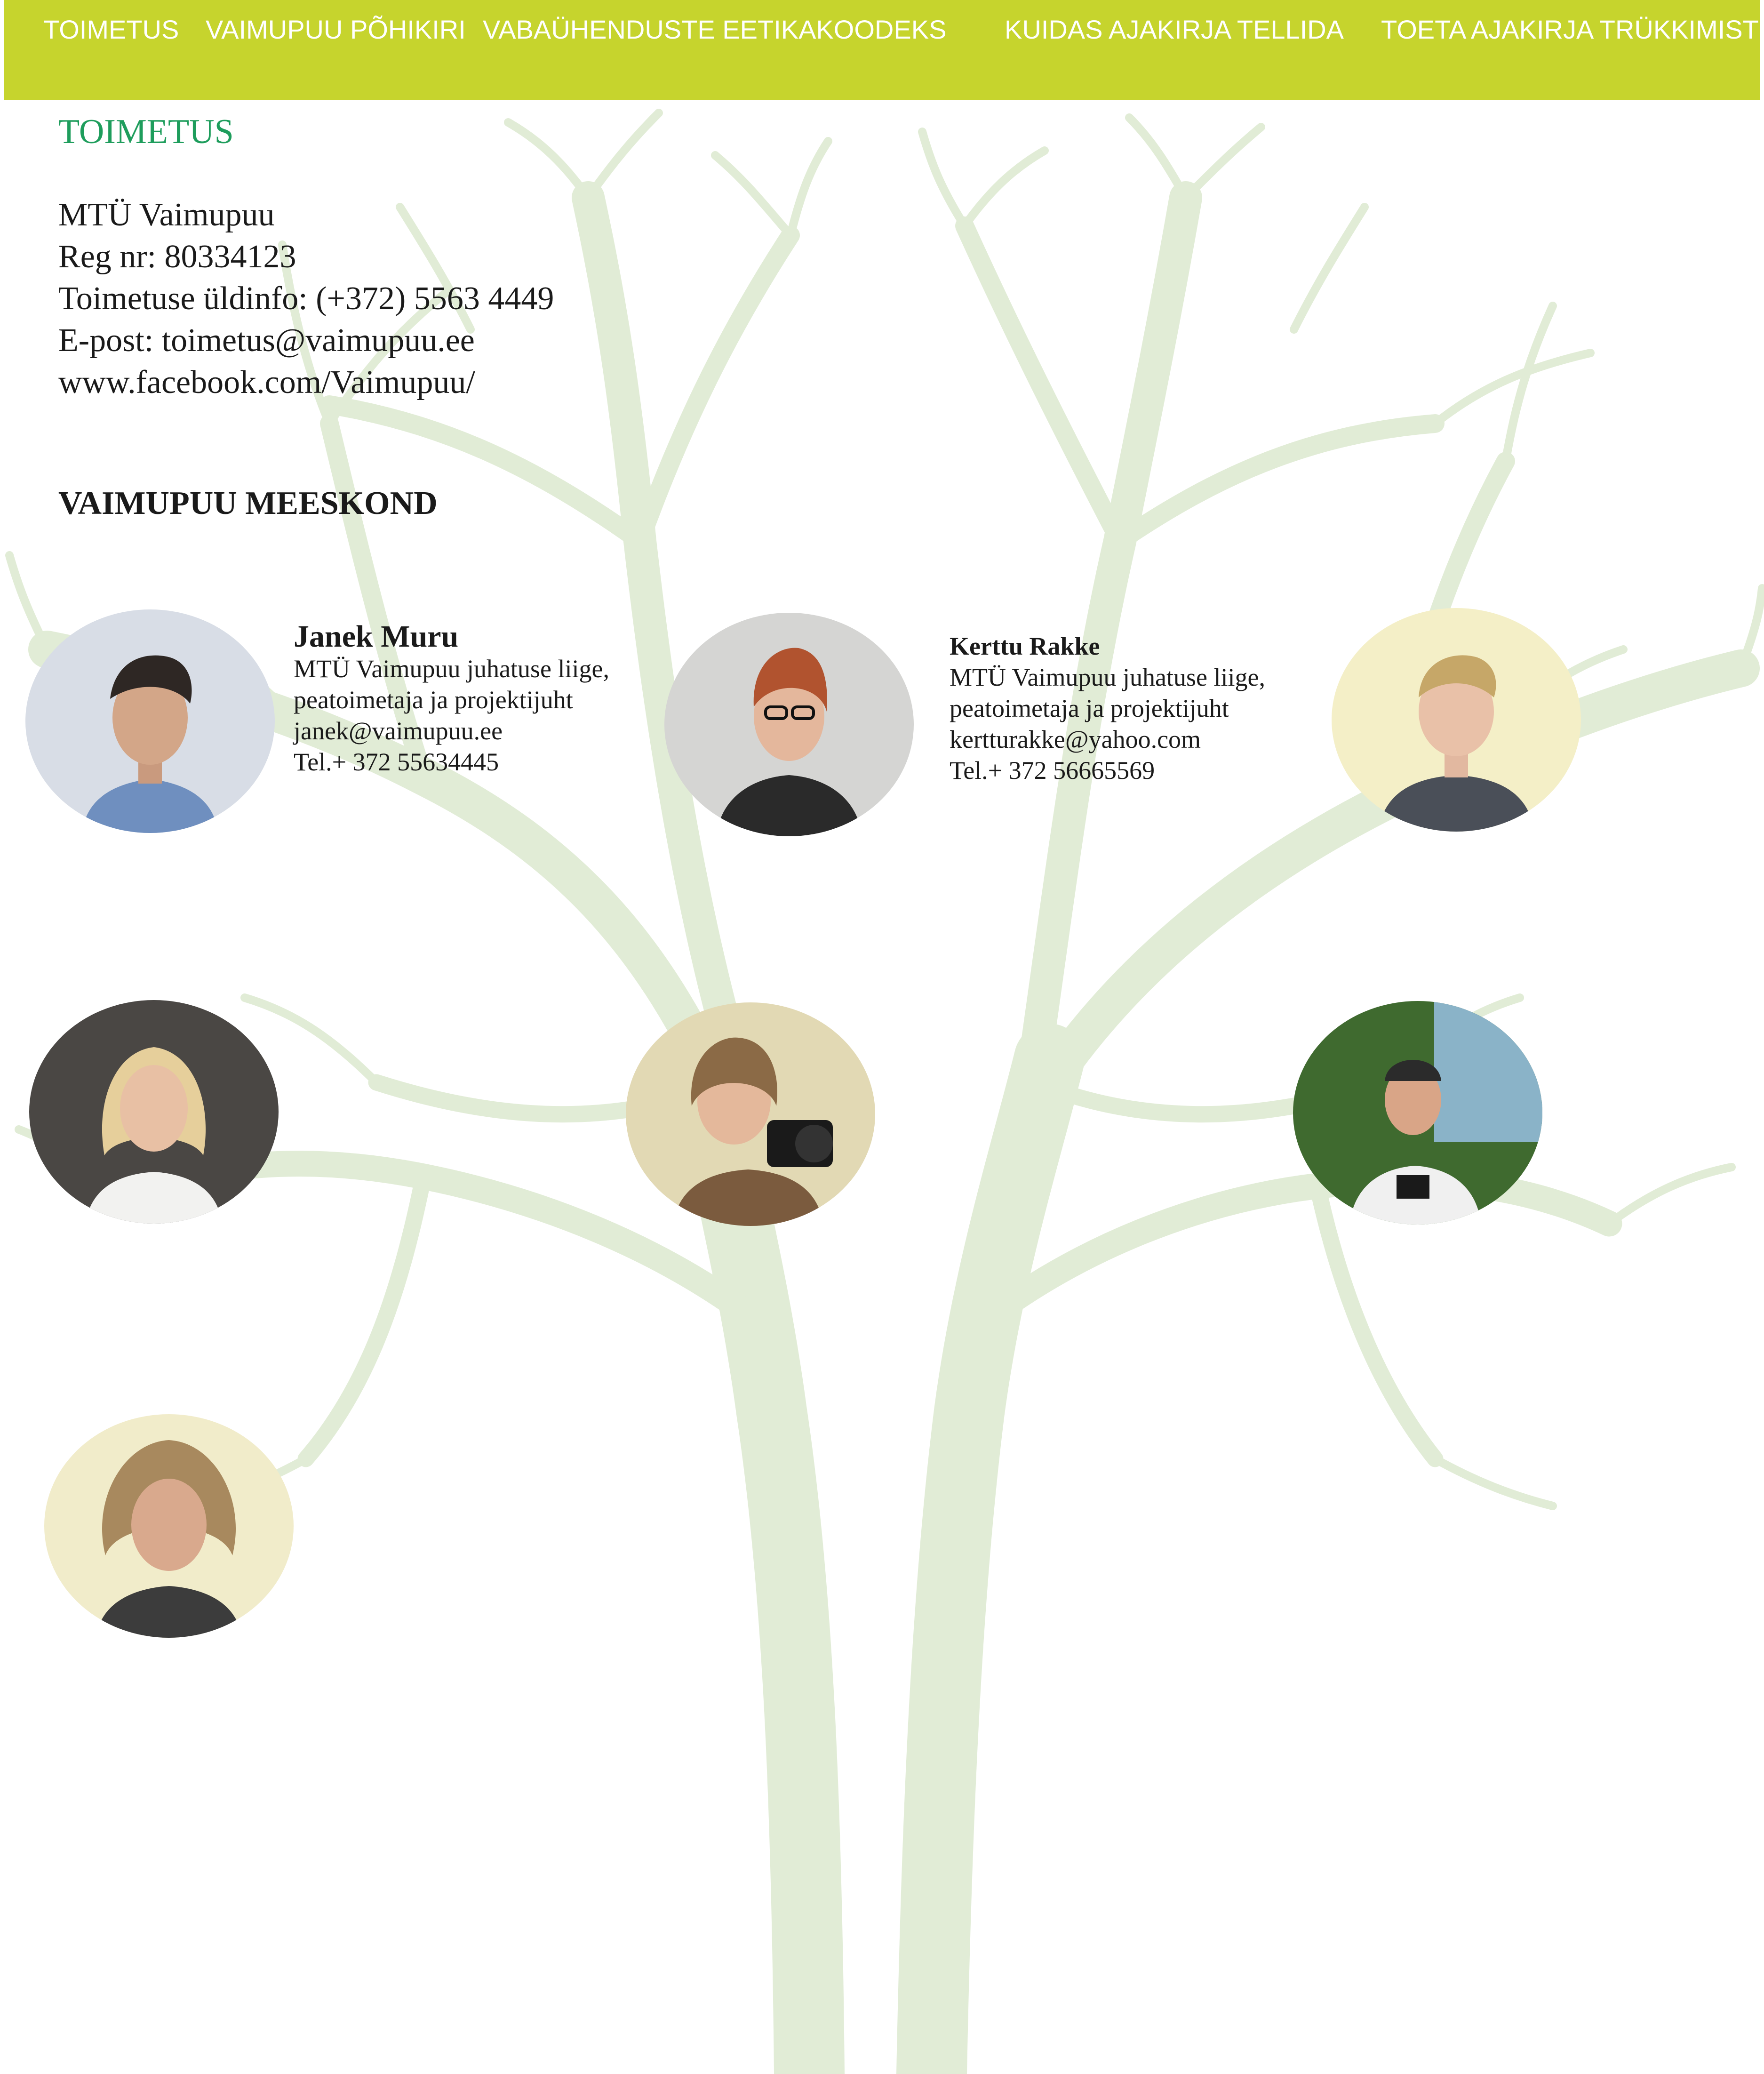 This screenshot has width=1764, height=2074. What do you see at coordinates (1052, 770) in the screenshot?
I see `member-phone: Tel.+ 372 56665569` at bounding box center [1052, 770].